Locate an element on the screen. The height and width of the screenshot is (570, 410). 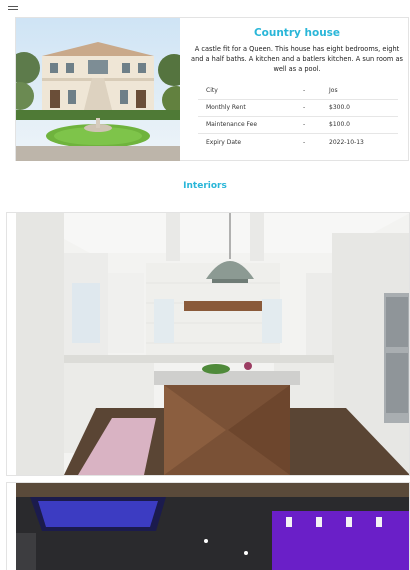
hamburger-menu-icon is located at coordinates (13, 9).